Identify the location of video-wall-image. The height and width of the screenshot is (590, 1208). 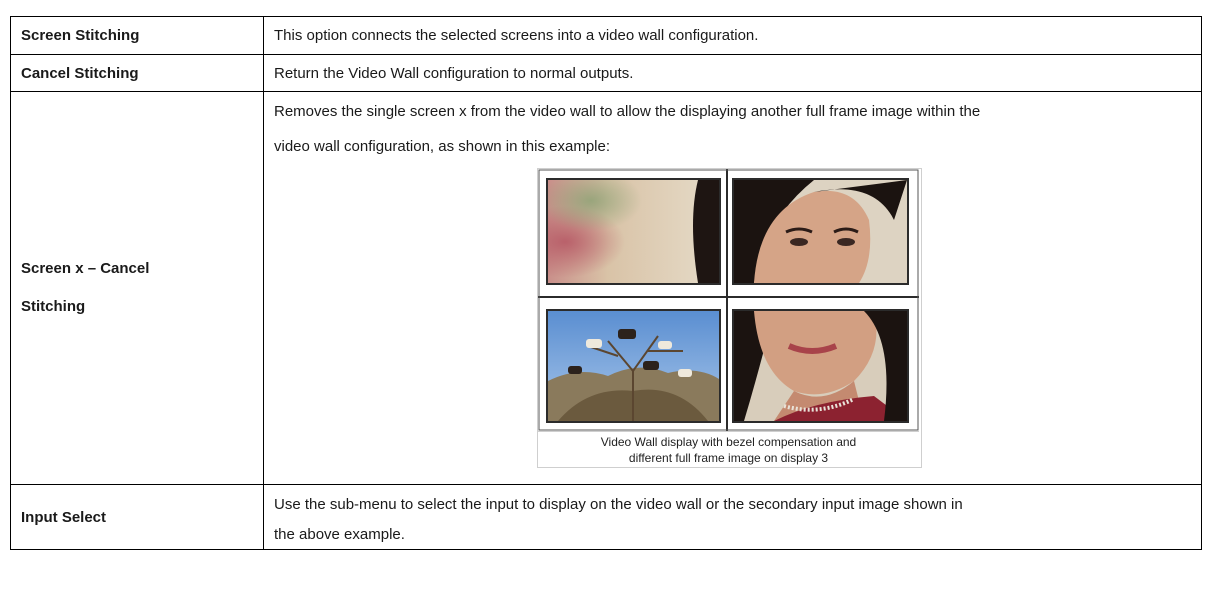
(728, 300).